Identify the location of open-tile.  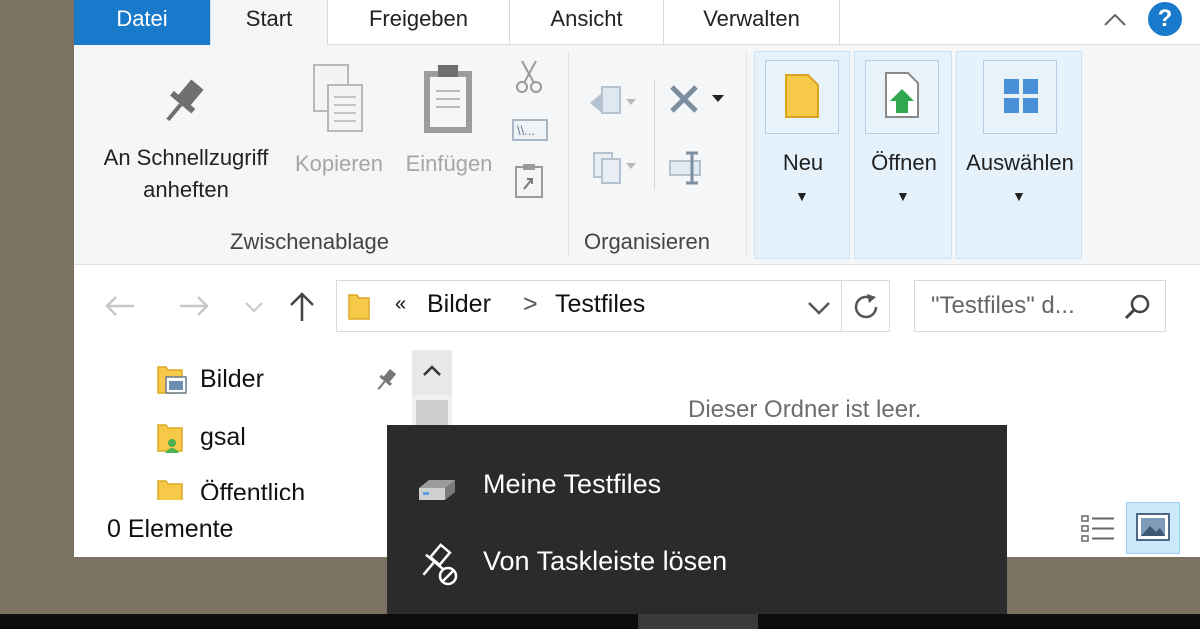
(902, 97).